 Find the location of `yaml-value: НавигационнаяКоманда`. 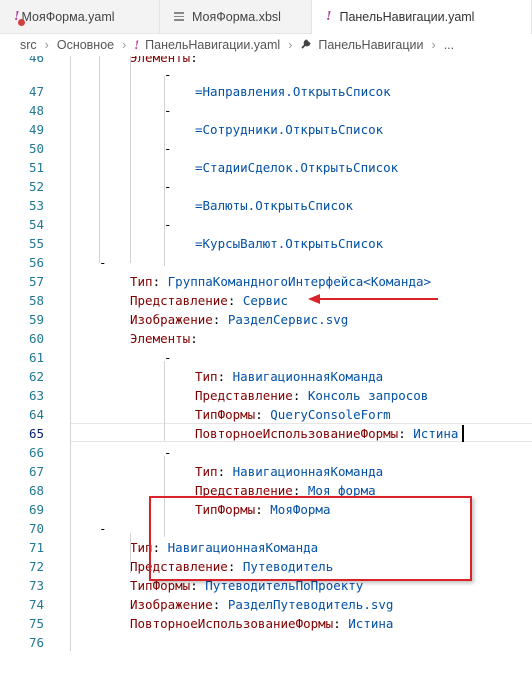

yaml-value: НавигационнаяКоманда is located at coordinates (308, 376).